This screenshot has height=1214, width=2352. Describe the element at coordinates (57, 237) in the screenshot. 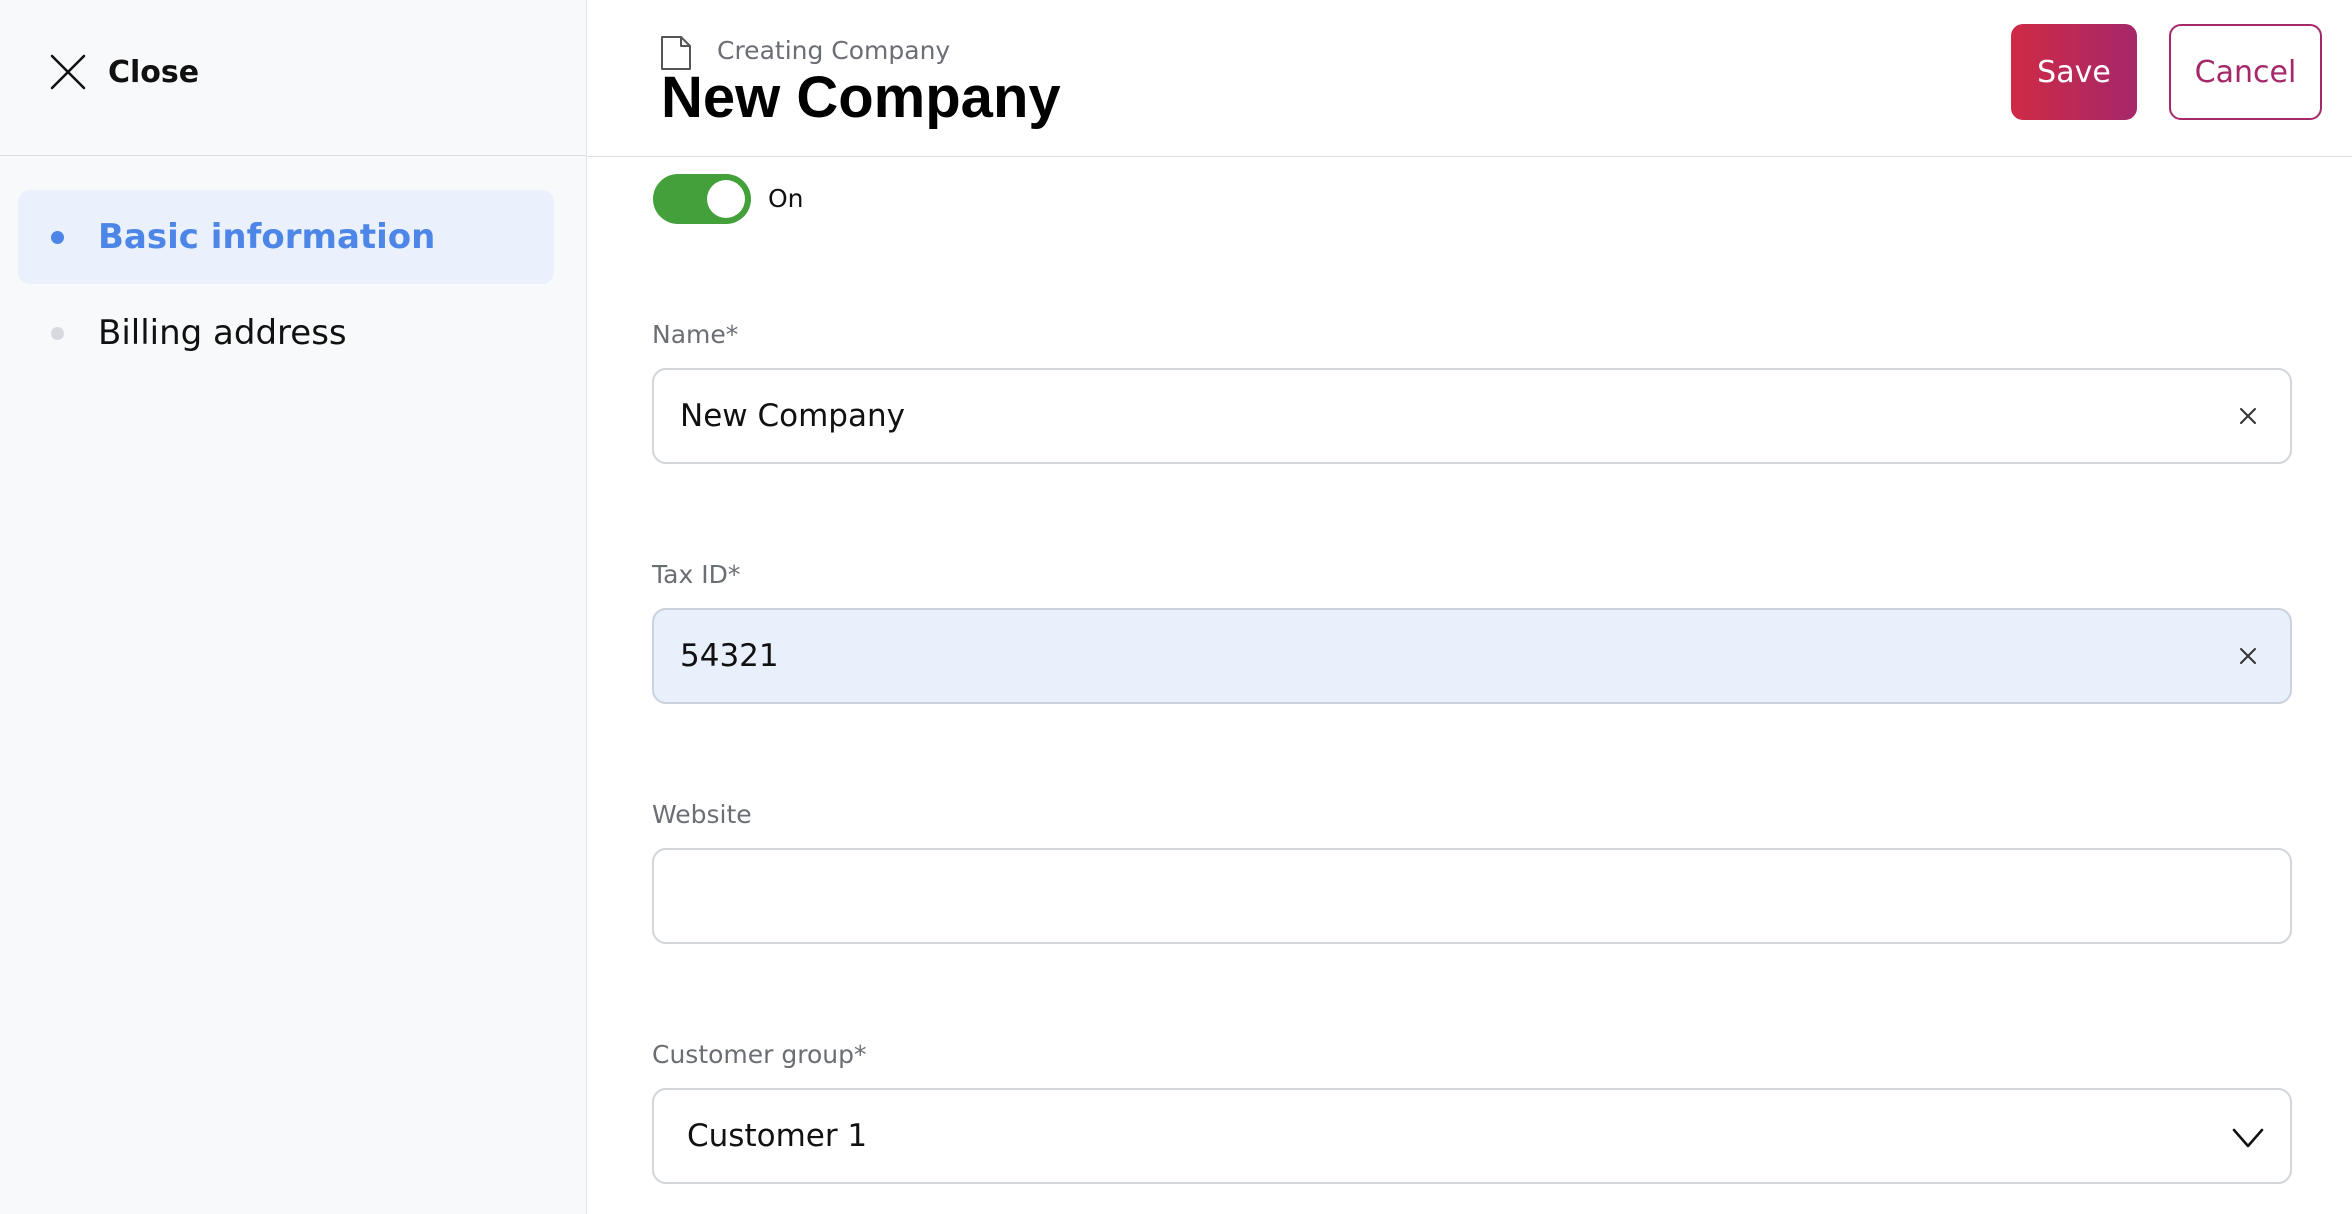

I see `active-dot-icon` at that location.